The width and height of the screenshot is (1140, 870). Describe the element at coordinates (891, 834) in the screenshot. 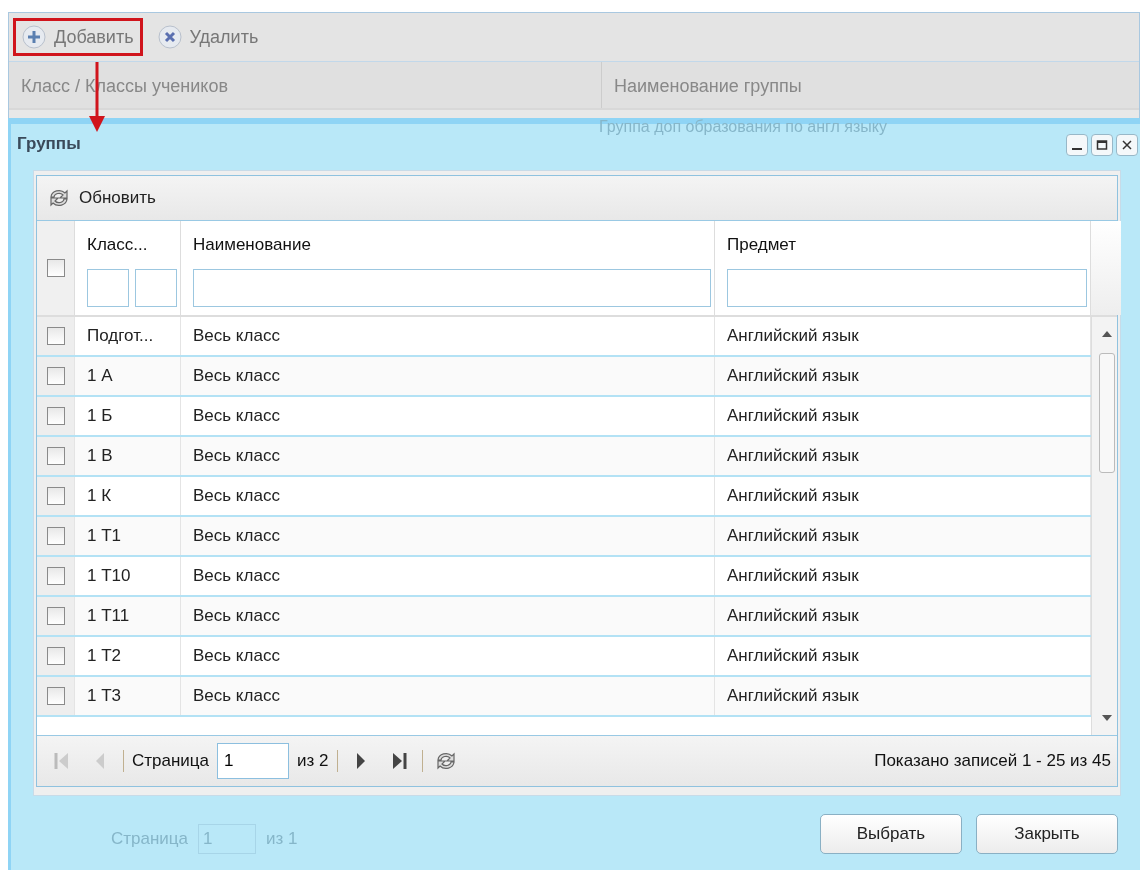

I see `select-button: Выбрать` at that location.